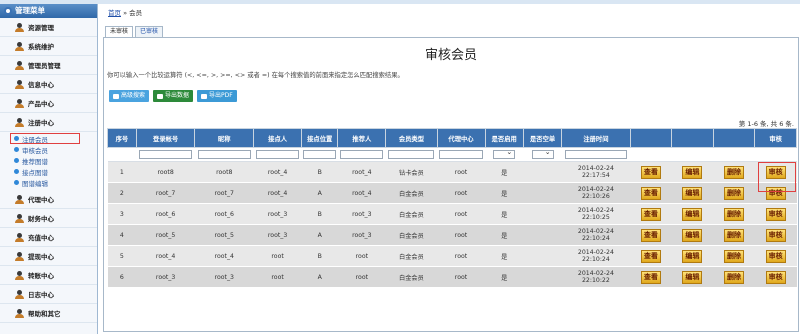  What do you see at coordinates (119, 31) in the screenshot?
I see `tab-unaudited: 未审核` at bounding box center [119, 31].